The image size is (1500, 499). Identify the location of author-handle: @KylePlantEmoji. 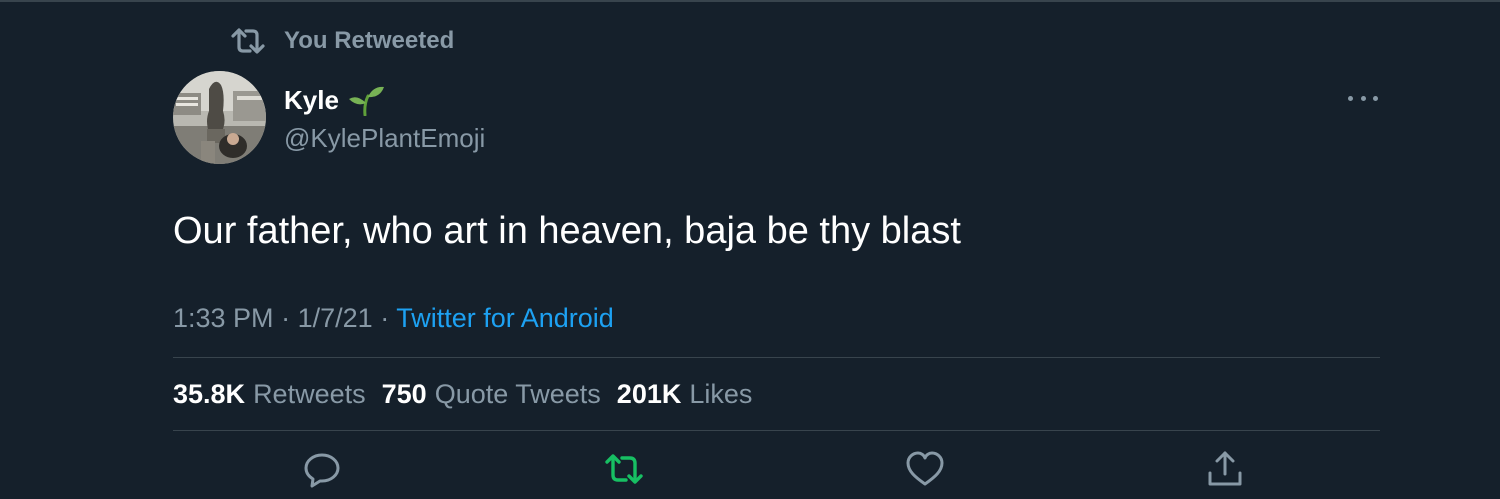
(384, 138).